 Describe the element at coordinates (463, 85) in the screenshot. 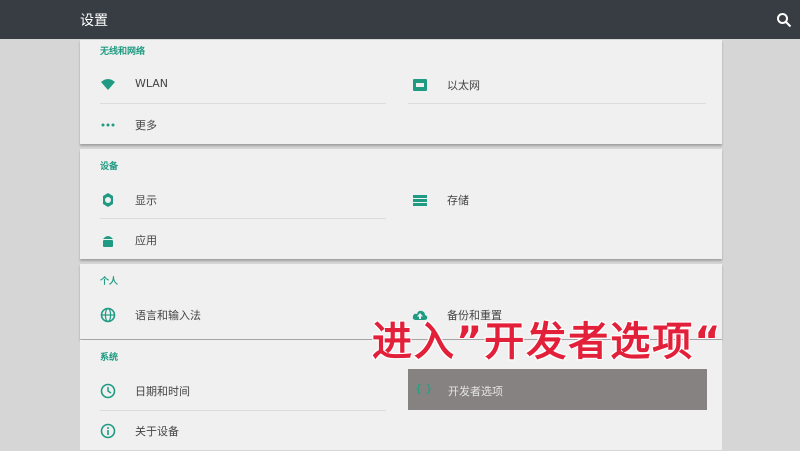

I see `setting-label: 以太网` at that location.